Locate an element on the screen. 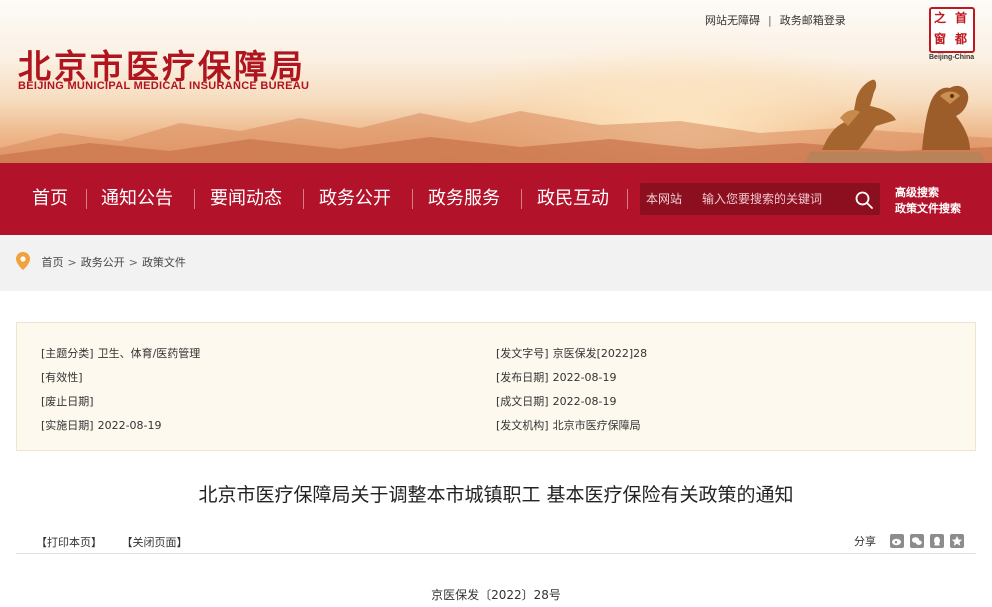 This screenshot has height=607, width=992. meta-value: 卫生、体育/医药管理 is located at coordinates (149, 353).